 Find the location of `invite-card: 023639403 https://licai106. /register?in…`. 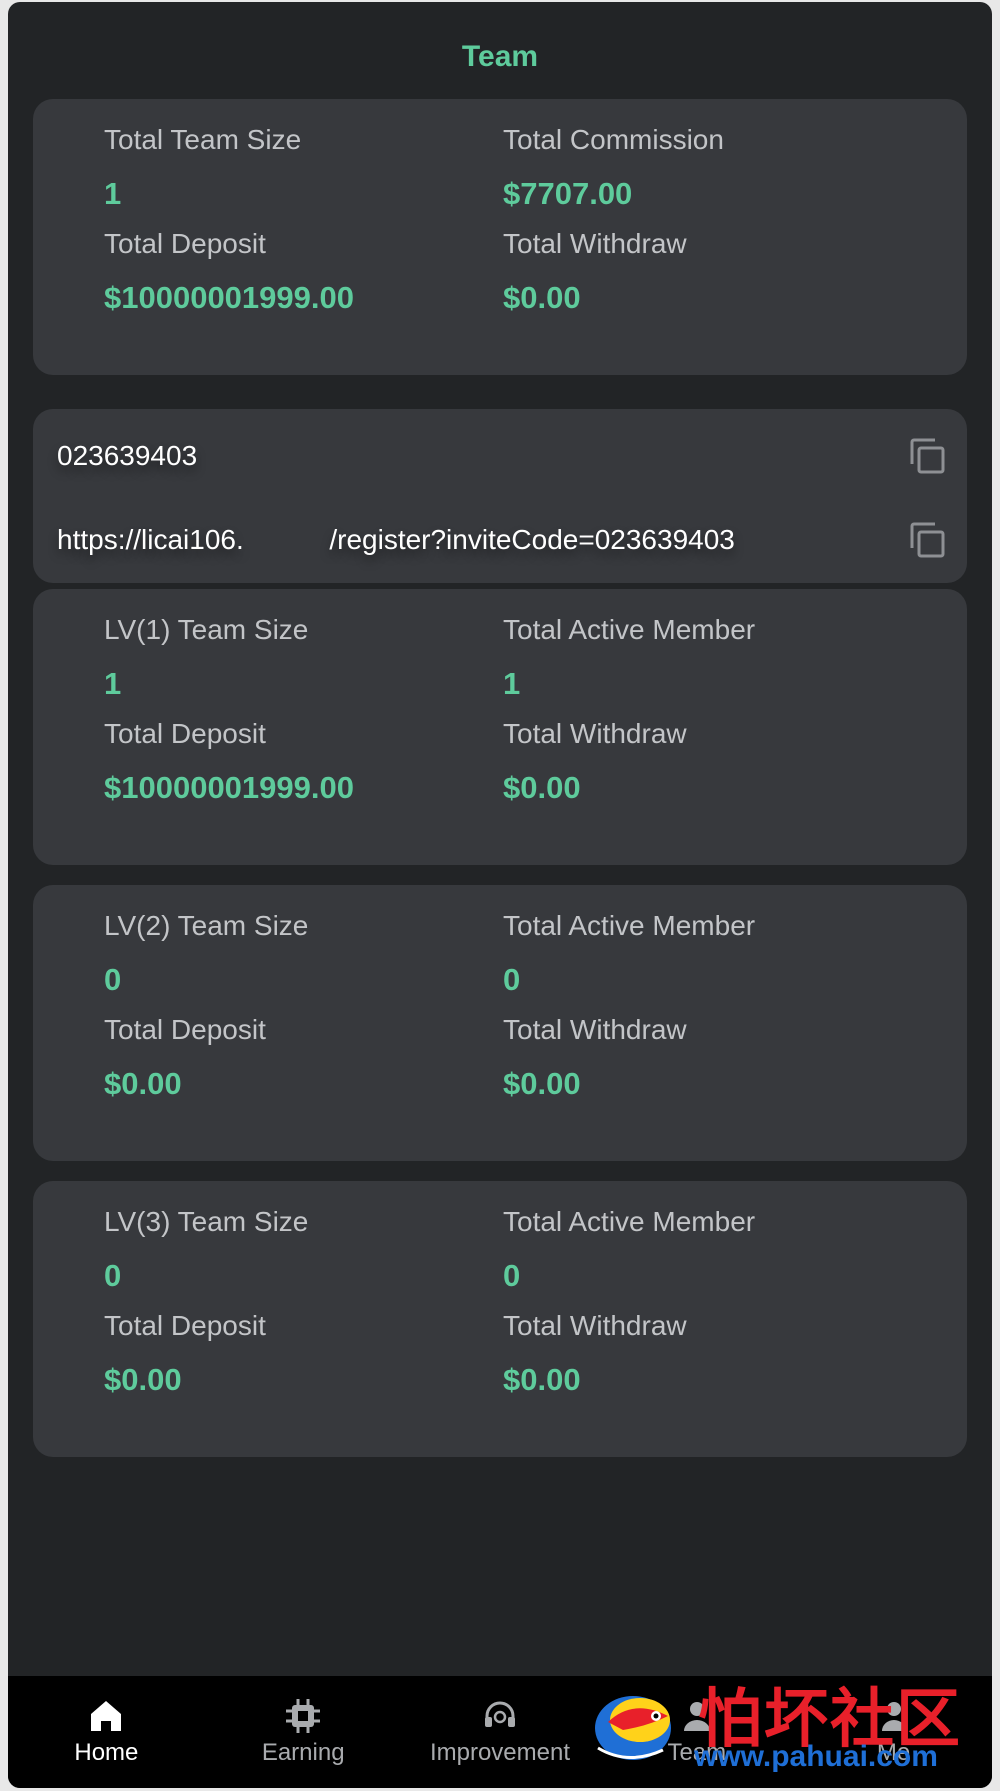

invite-card: 023639403 https://licai106. /register?in… is located at coordinates (500, 496).